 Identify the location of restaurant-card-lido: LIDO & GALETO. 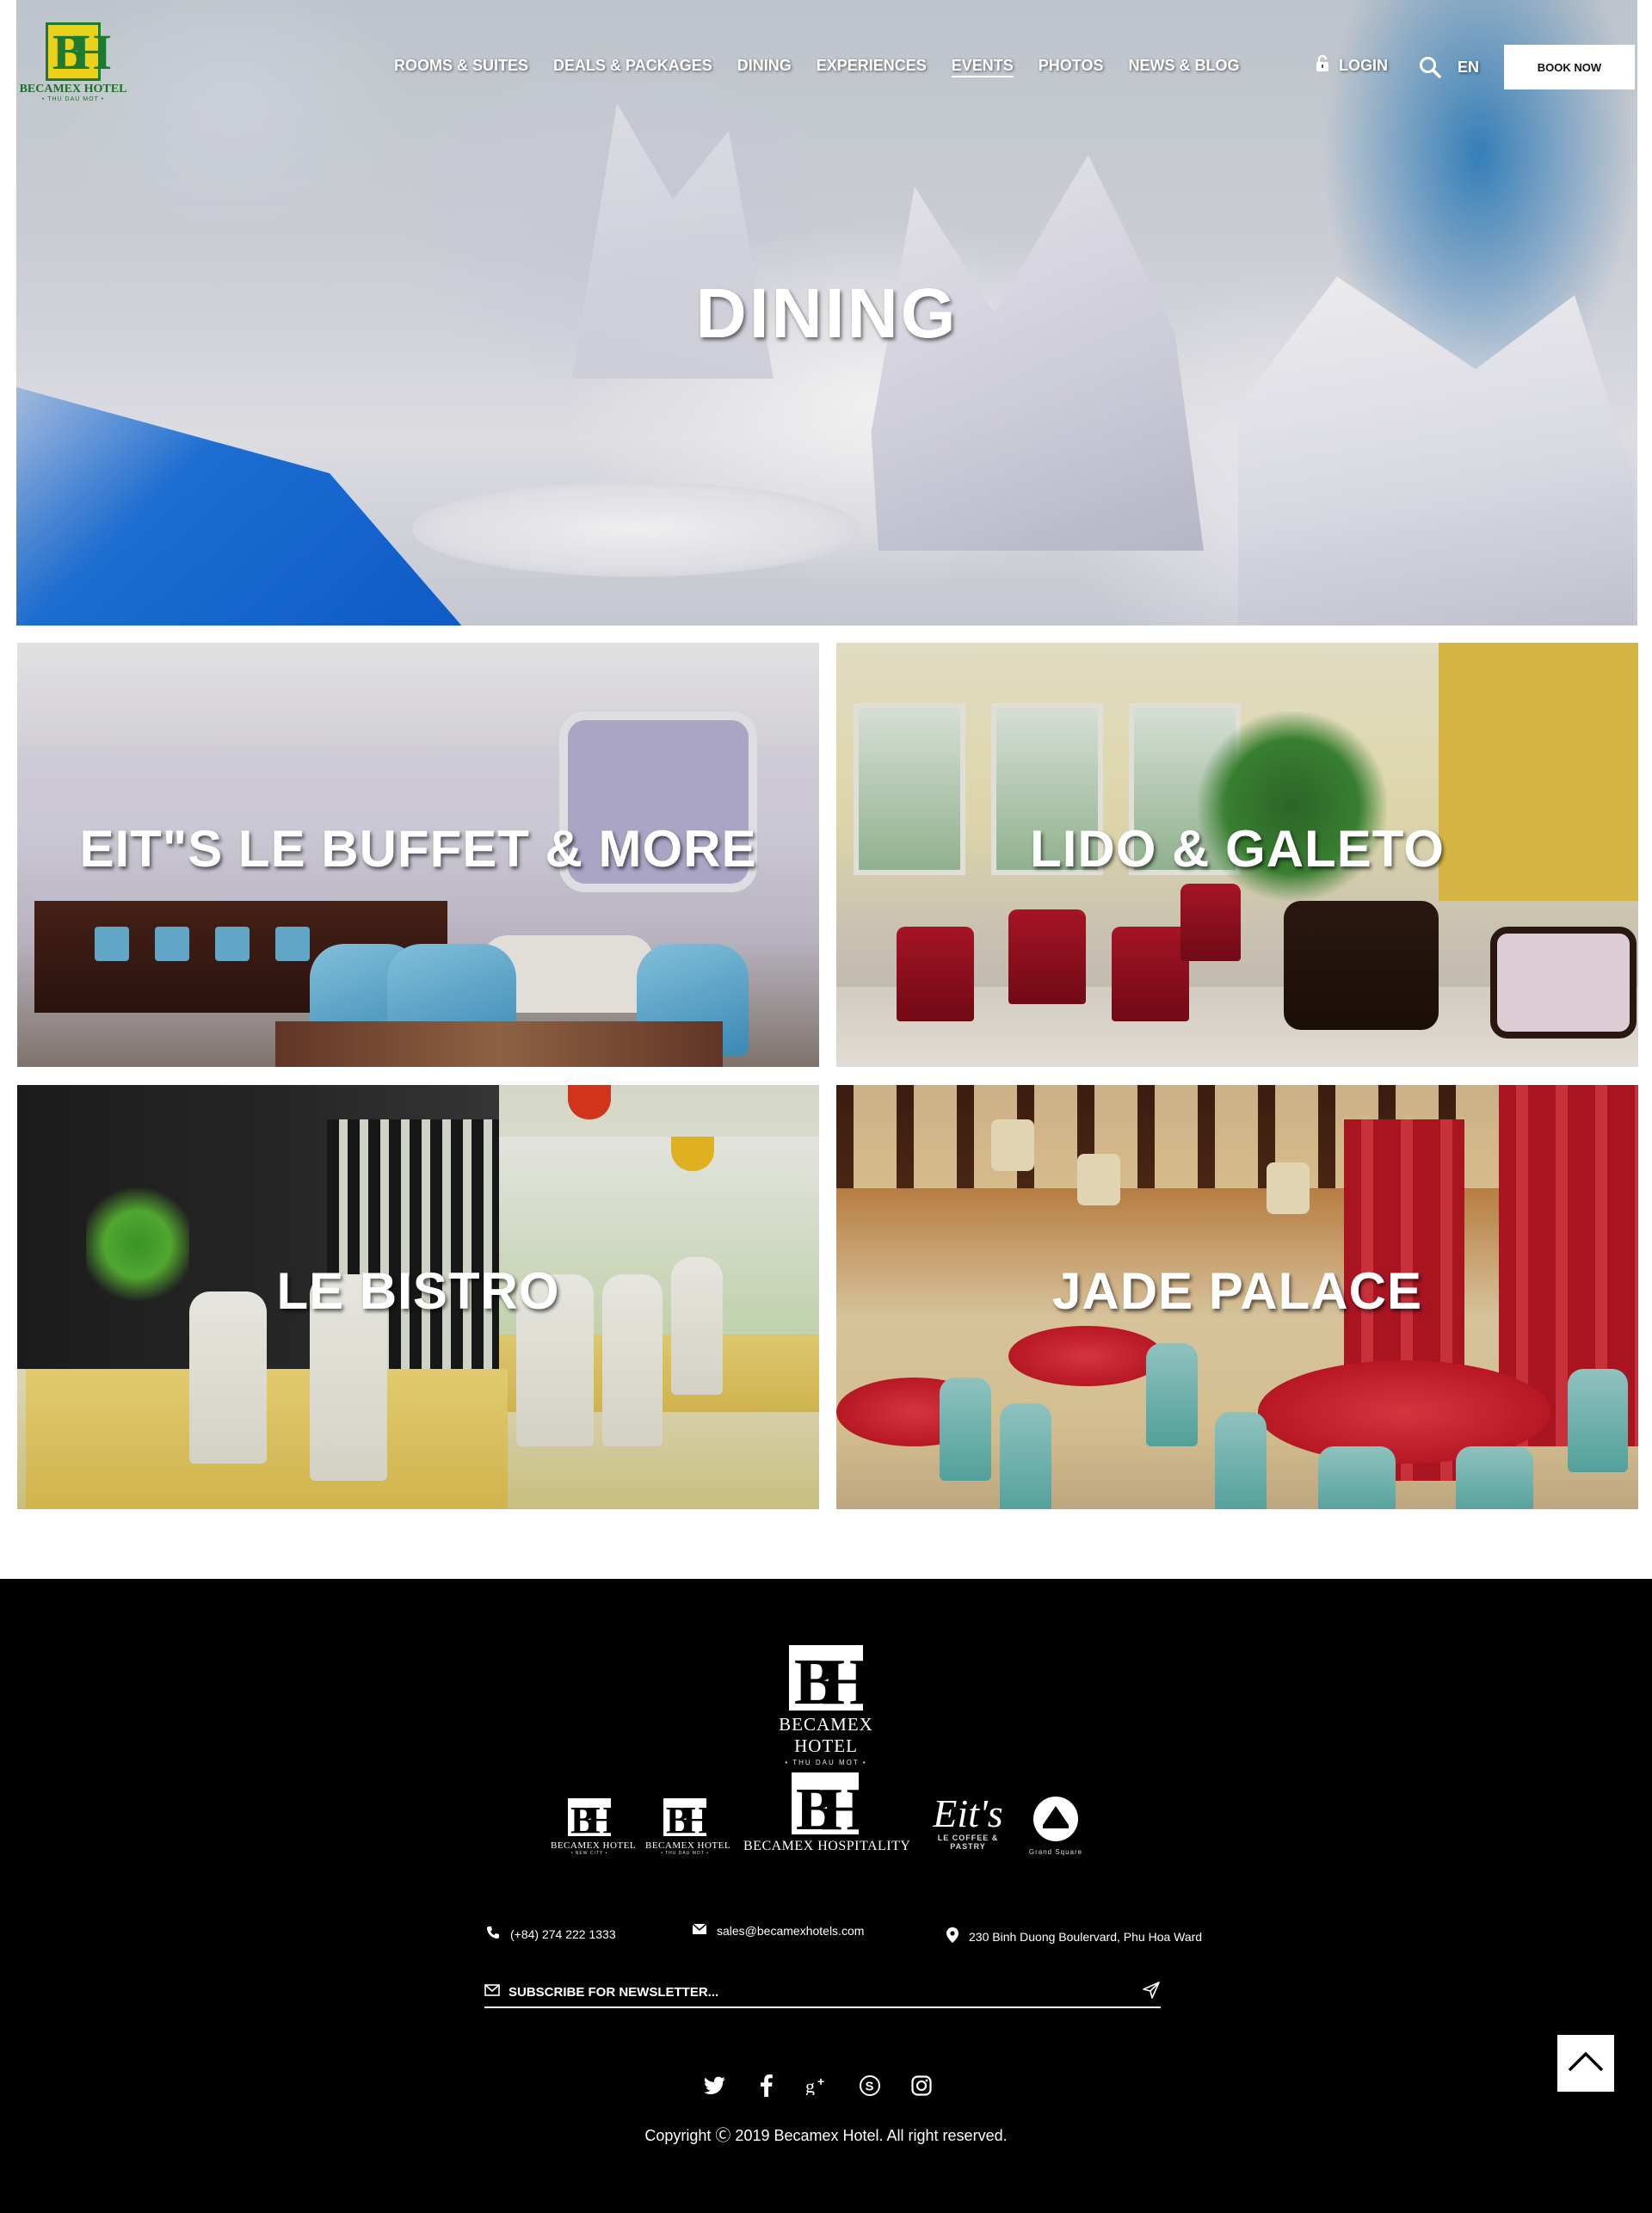
(1237, 855).